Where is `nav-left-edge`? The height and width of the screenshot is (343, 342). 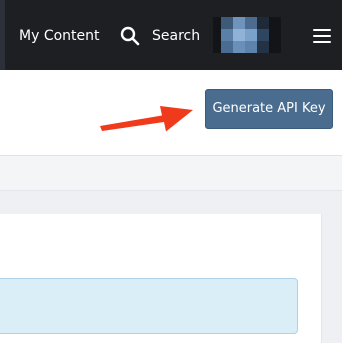 nav-left-edge is located at coordinates (2, 35).